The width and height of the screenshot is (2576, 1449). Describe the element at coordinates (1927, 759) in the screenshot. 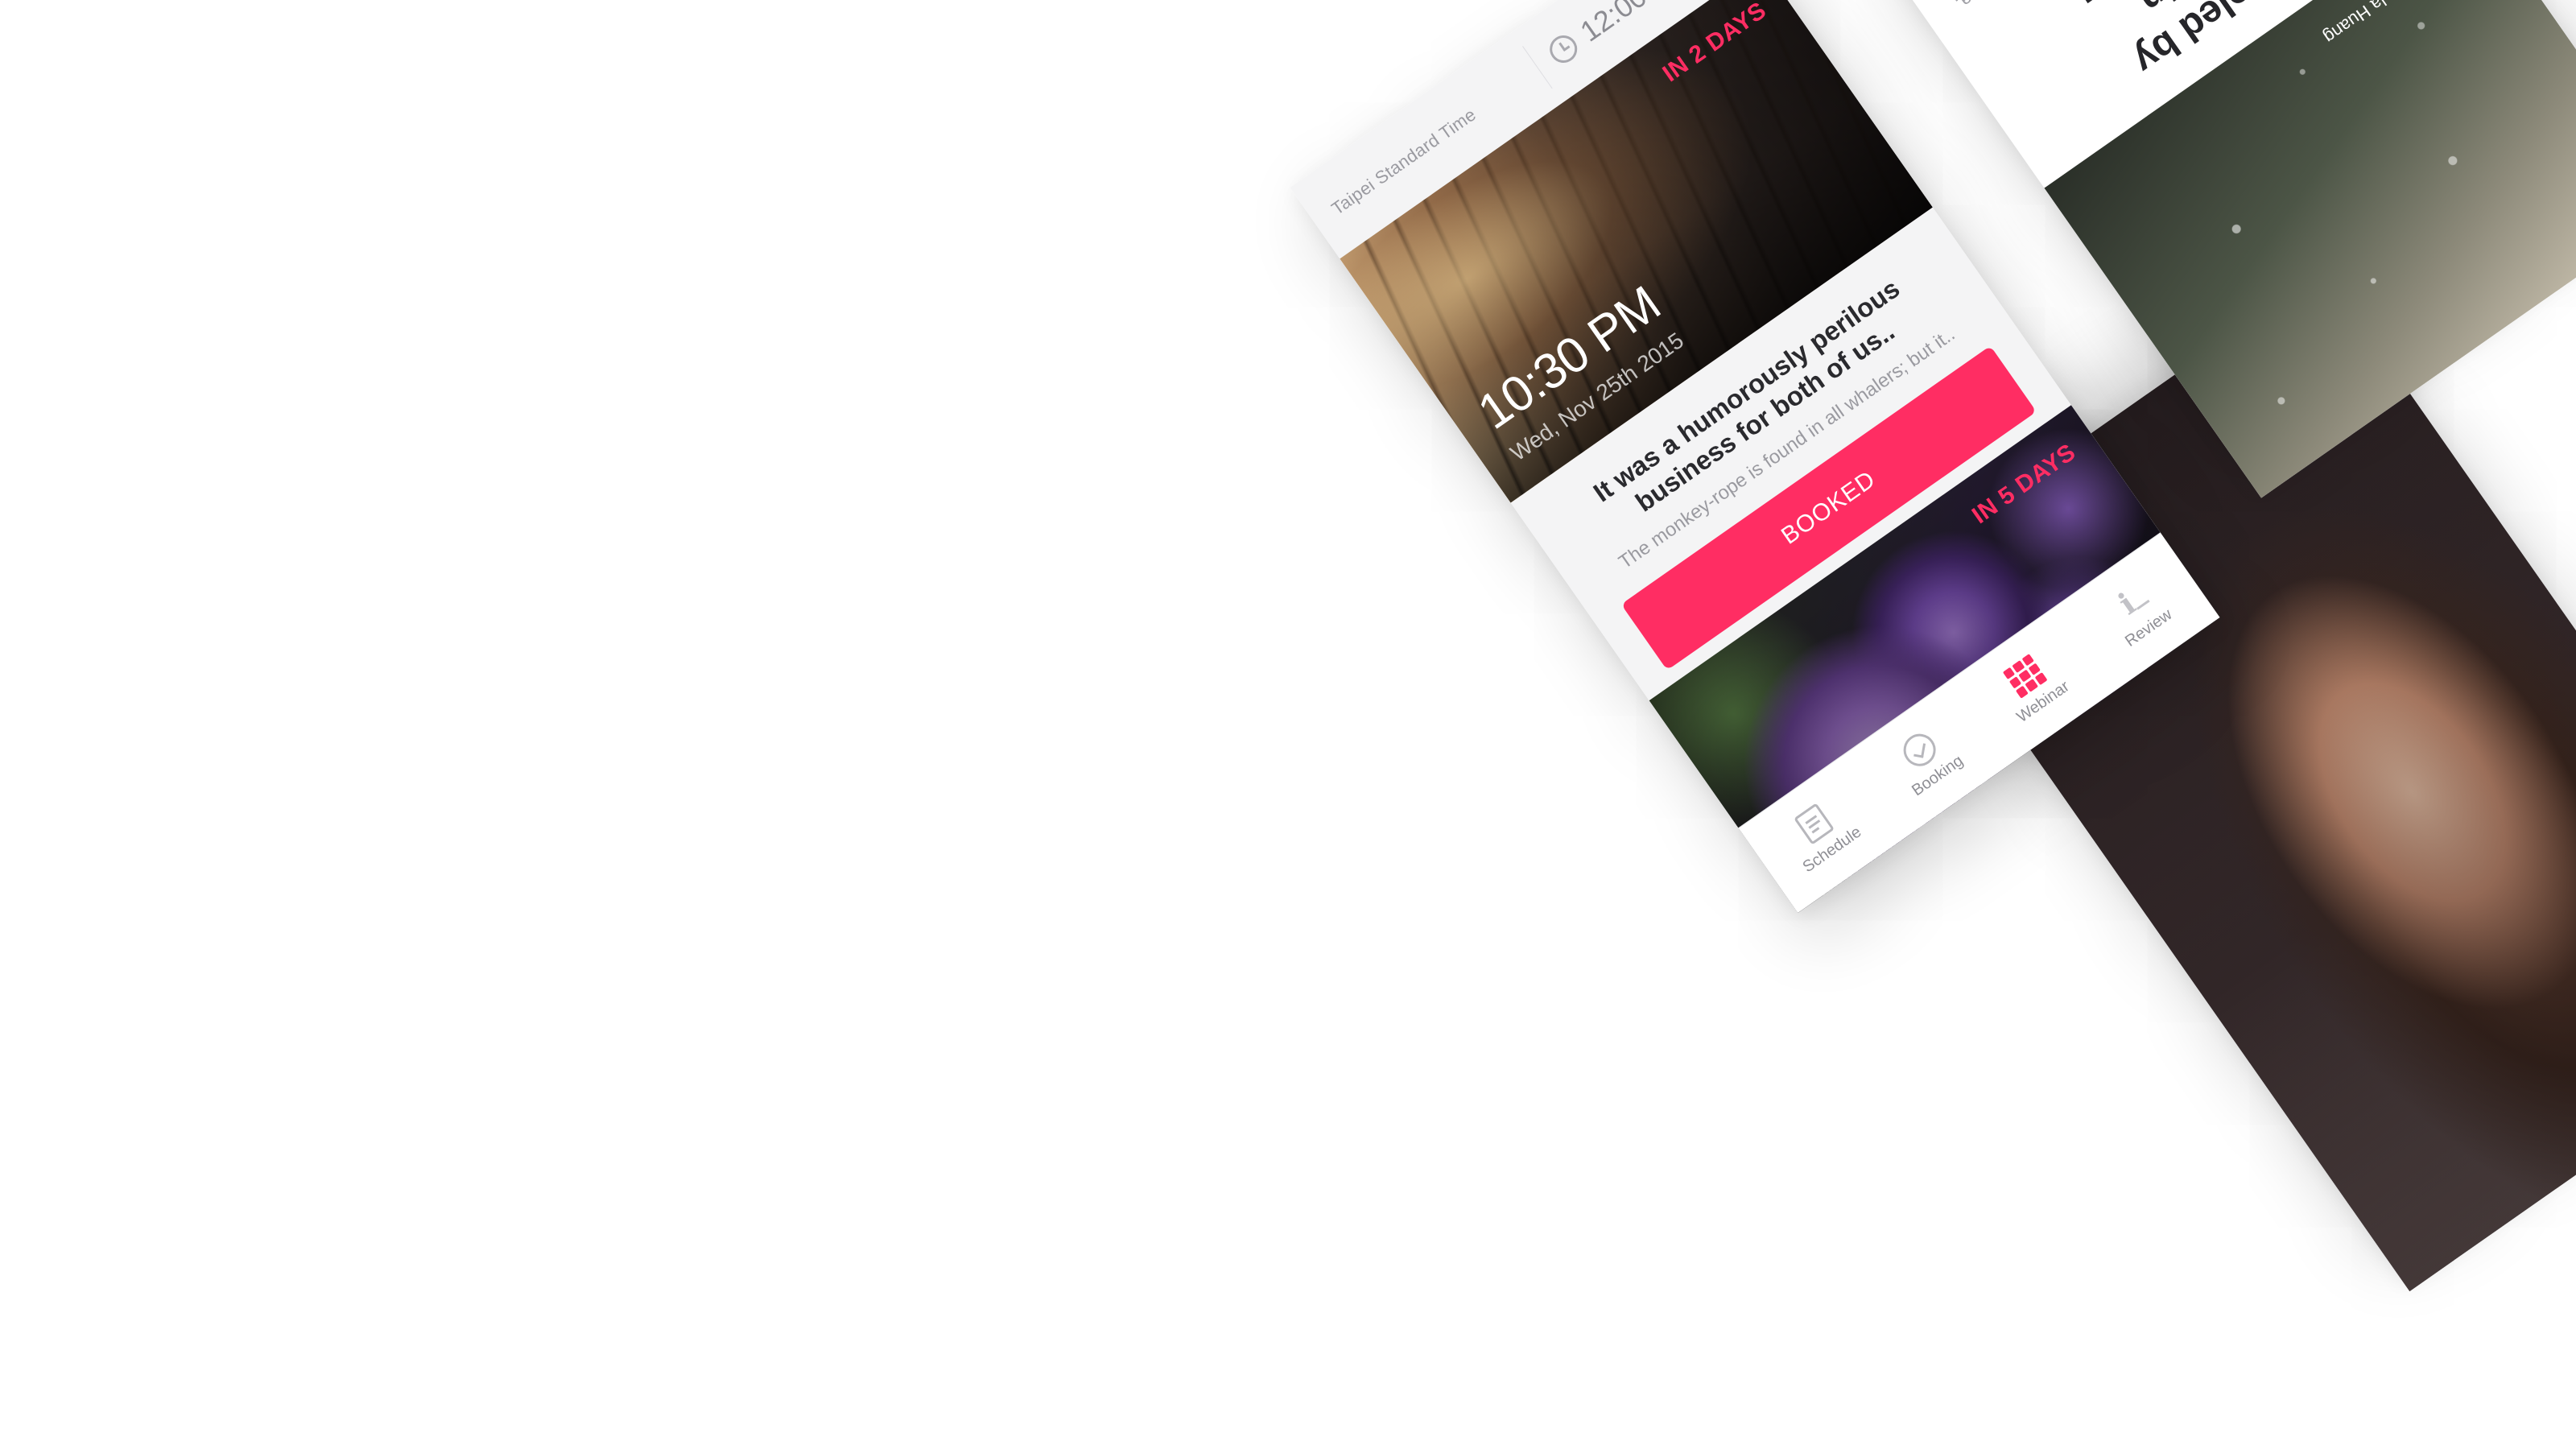

I see `tab-booking: Booking` at that location.